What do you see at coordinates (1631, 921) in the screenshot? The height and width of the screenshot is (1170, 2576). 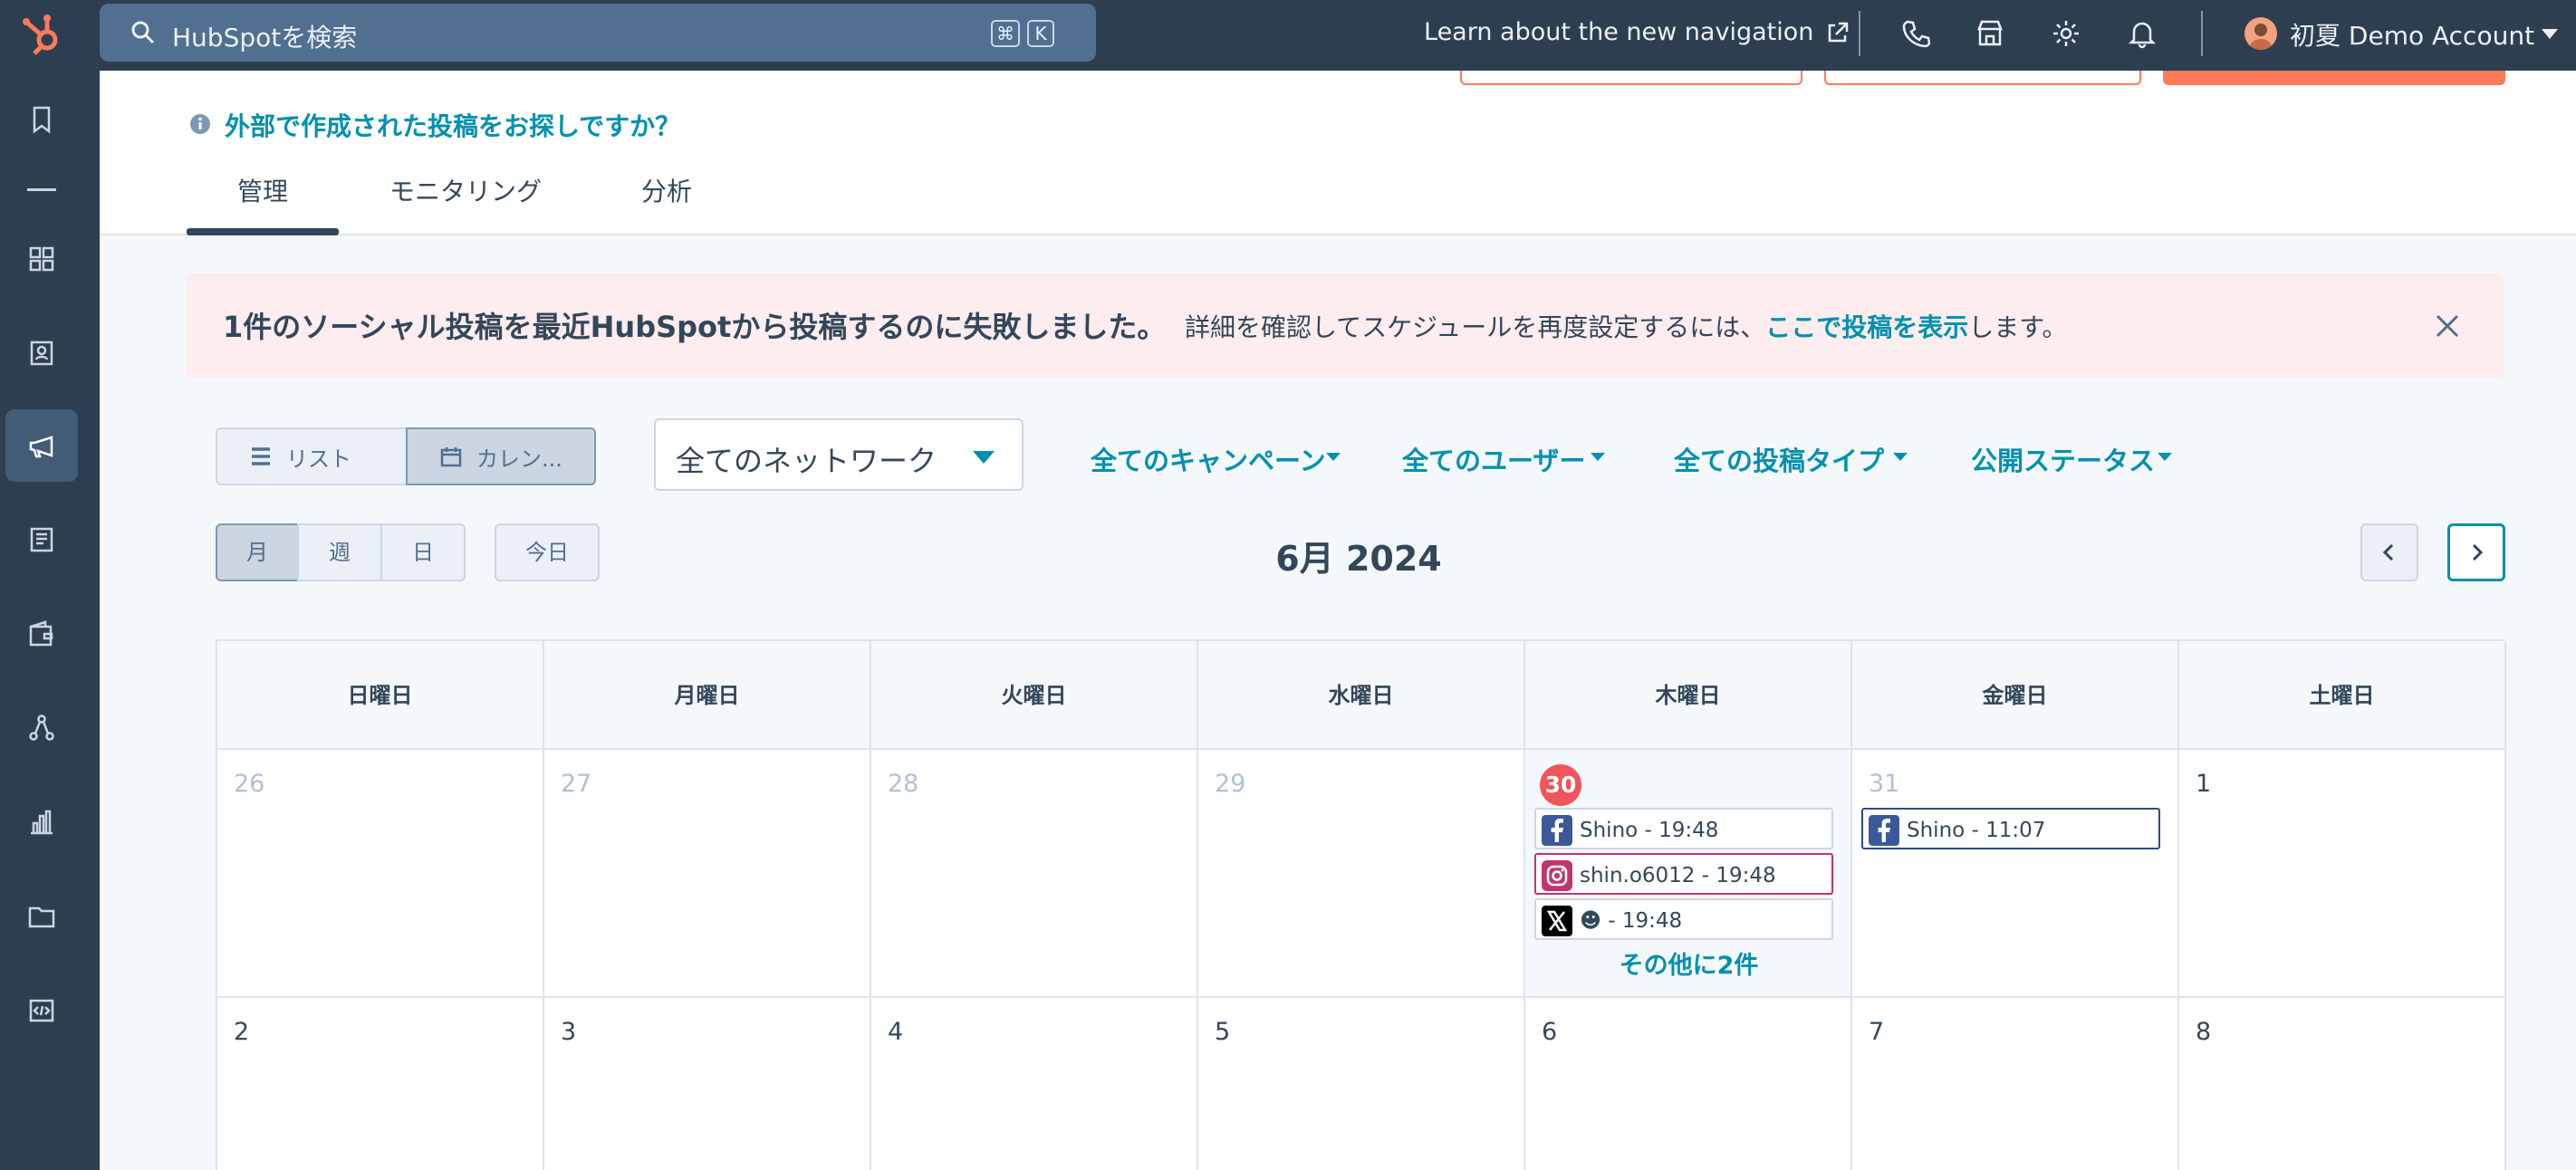 I see `post-label: ☻ - 19:48` at bounding box center [1631, 921].